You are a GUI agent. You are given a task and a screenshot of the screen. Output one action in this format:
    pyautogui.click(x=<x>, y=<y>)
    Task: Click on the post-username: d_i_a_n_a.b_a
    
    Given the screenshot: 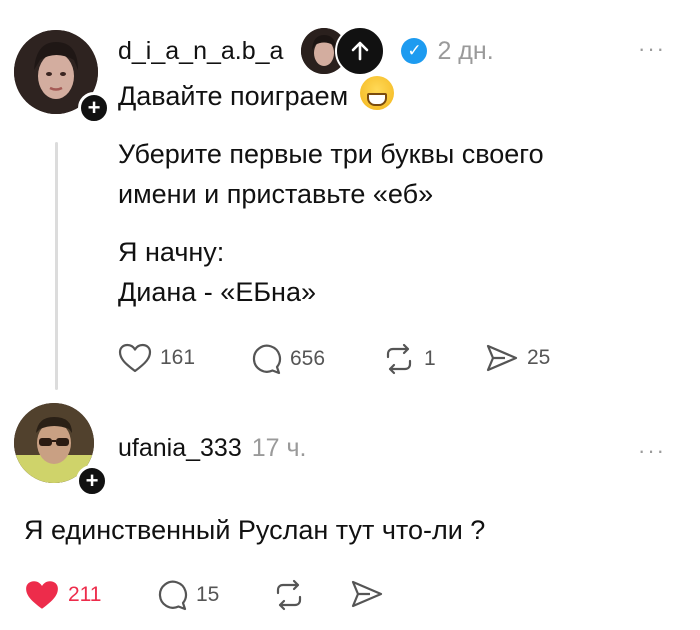 What is the action you would take?
    pyautogui.click(x=200, y=51)
    